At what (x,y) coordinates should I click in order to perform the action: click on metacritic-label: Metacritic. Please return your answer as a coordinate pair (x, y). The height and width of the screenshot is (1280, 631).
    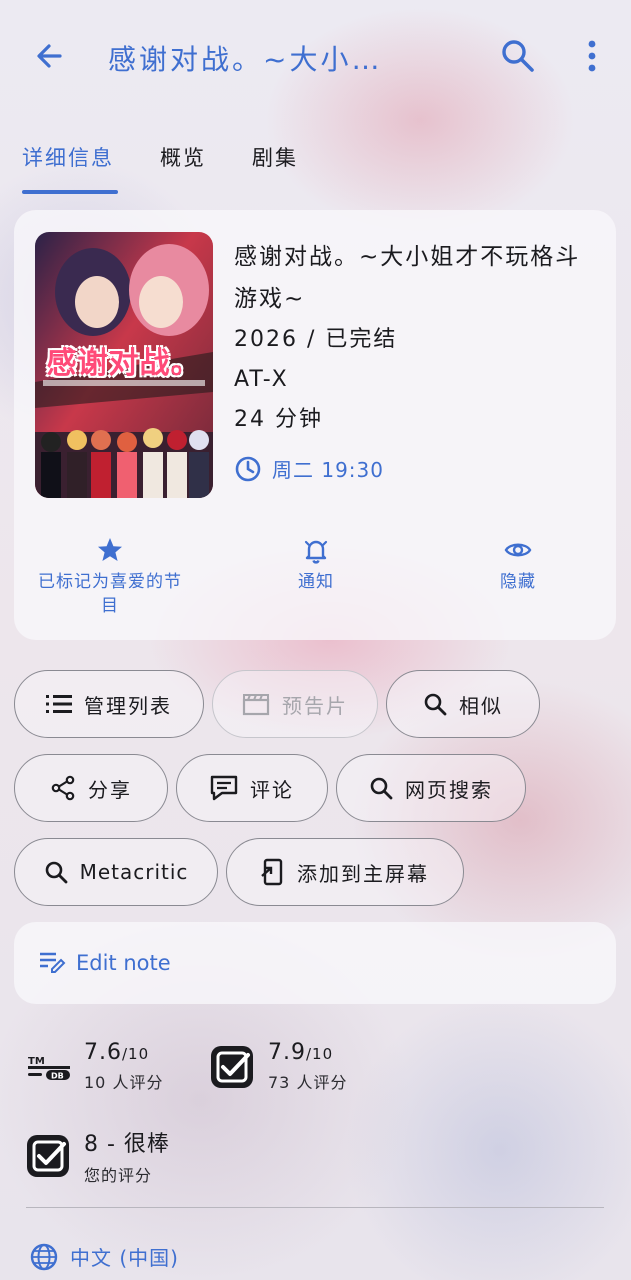
    Looking at the image, I should click on (134, 872).